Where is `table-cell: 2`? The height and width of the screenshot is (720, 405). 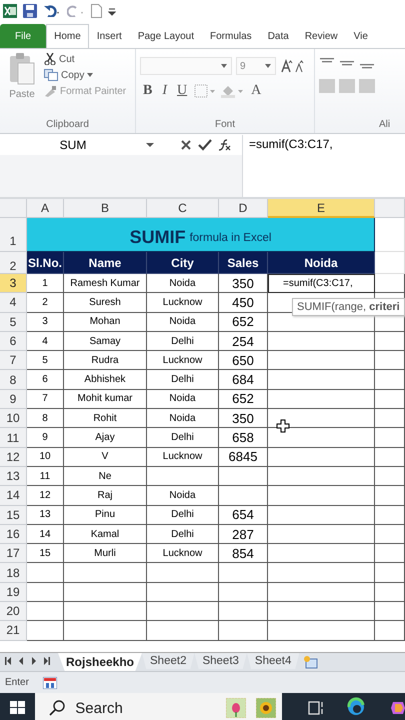 table-cell: 2 is located at coordinates (45, 303).